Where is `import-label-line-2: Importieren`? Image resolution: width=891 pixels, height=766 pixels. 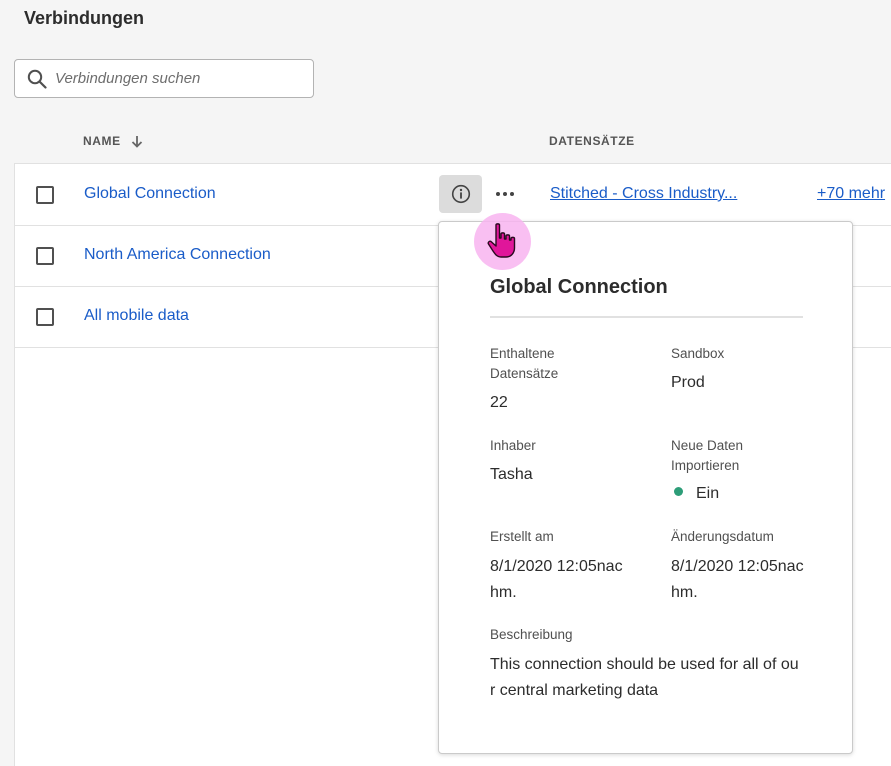 import-label-line-2: Importieren is located at coordinates (705, 465).